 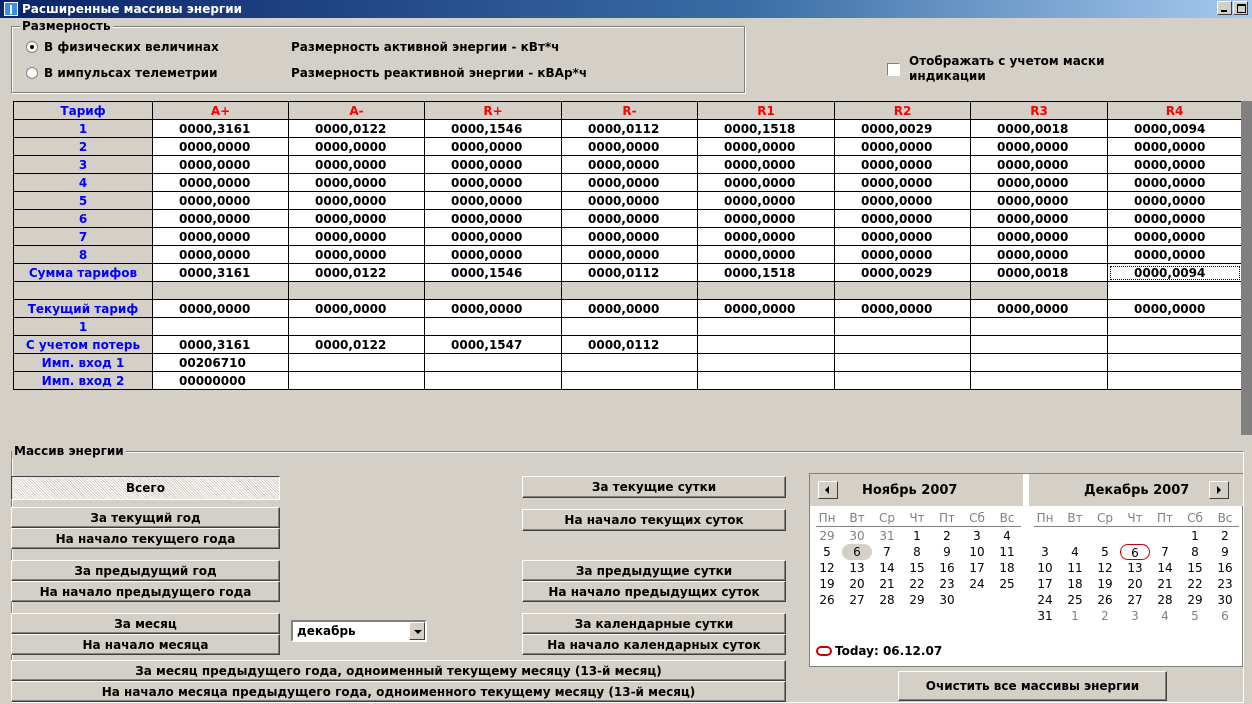 I want to click on calendar-day: 28, so click(x=887, y=600).